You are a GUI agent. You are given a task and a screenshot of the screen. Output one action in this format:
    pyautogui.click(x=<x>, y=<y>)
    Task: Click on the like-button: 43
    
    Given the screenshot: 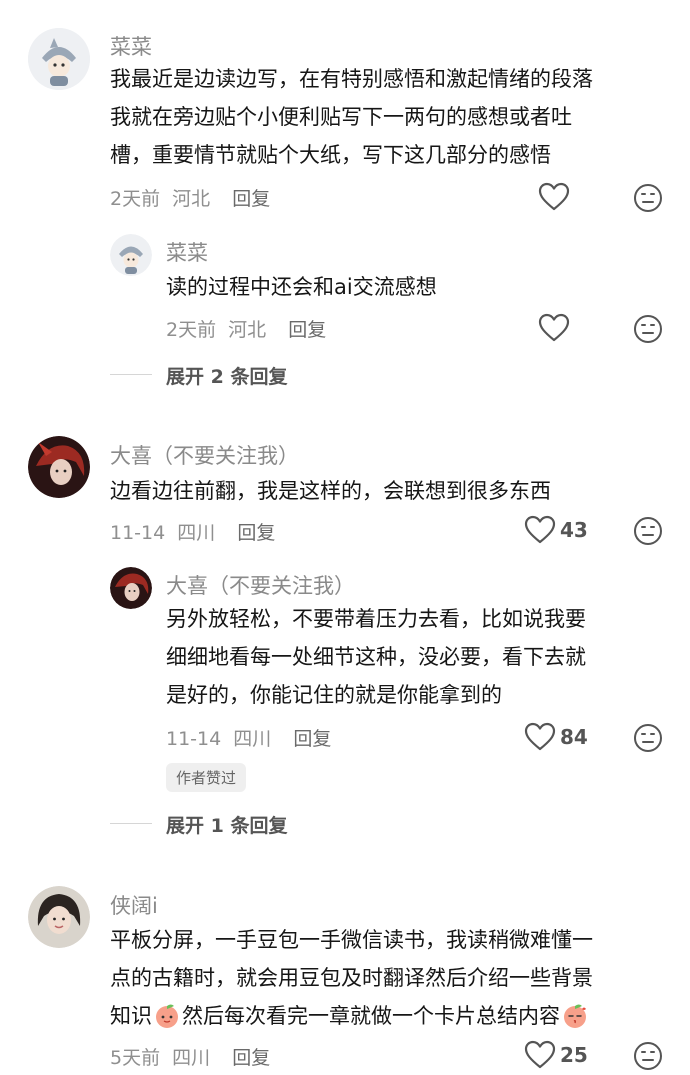 What is the action you would take?
    pyautogui.click(x=564, y=531)
    